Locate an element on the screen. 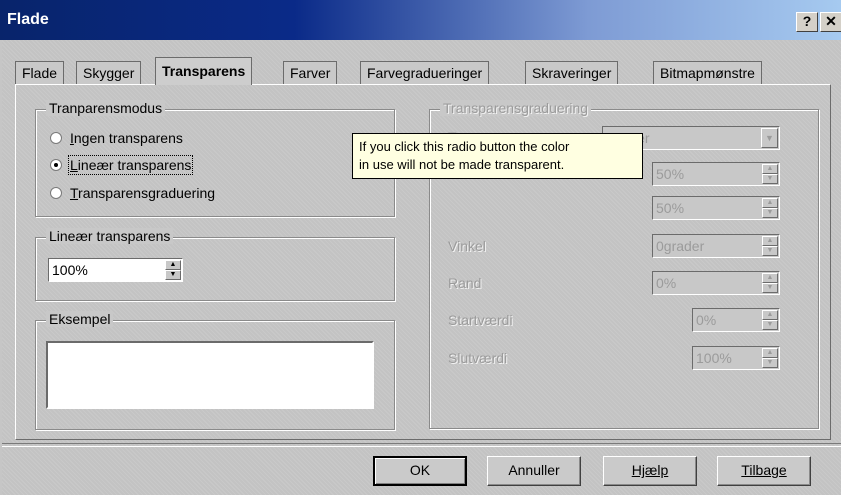  tab-farvegradueringer: Farvegradueringer is located at coordinates (425, 73).